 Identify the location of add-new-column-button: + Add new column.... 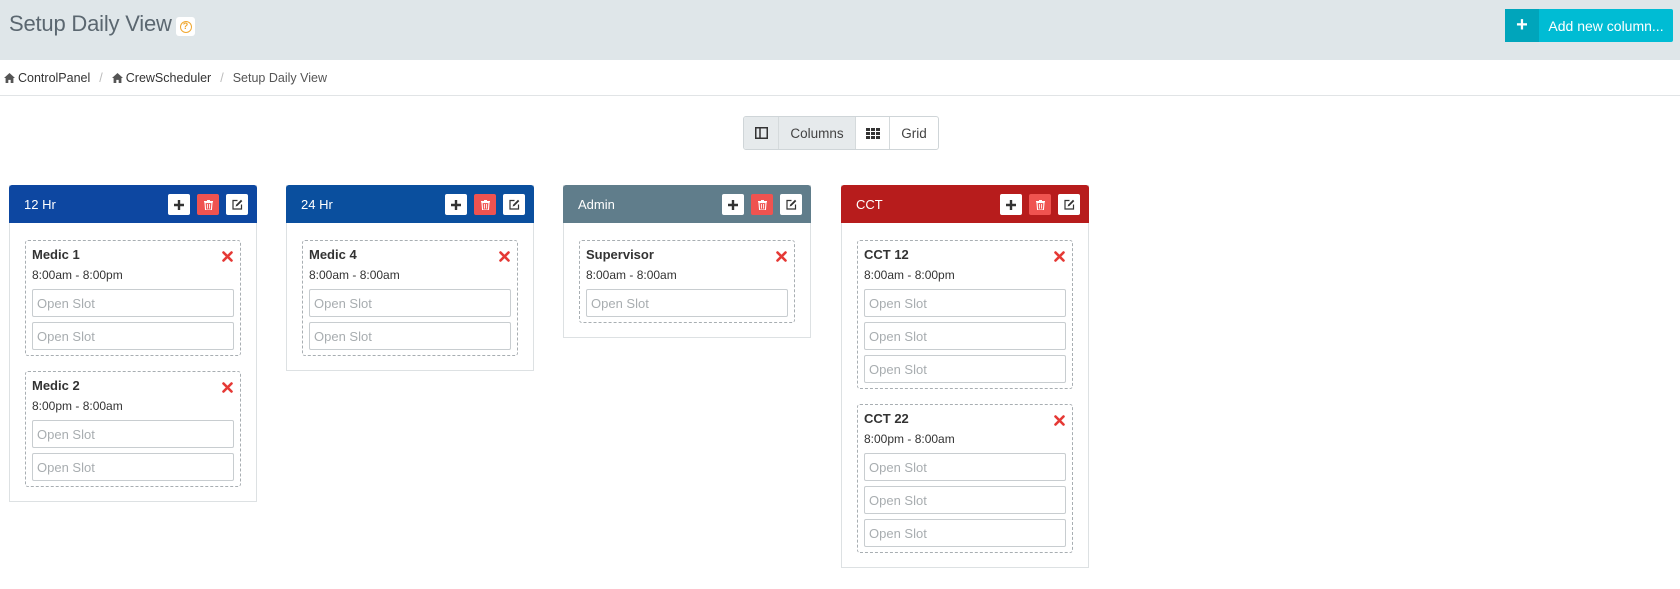
(1589, 25).